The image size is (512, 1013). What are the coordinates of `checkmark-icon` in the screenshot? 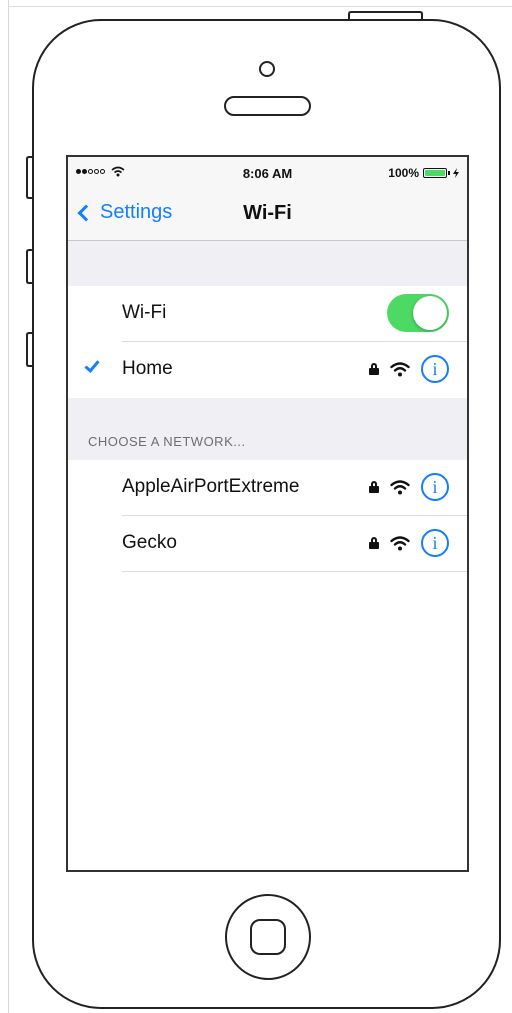 It's located at (92, 365).